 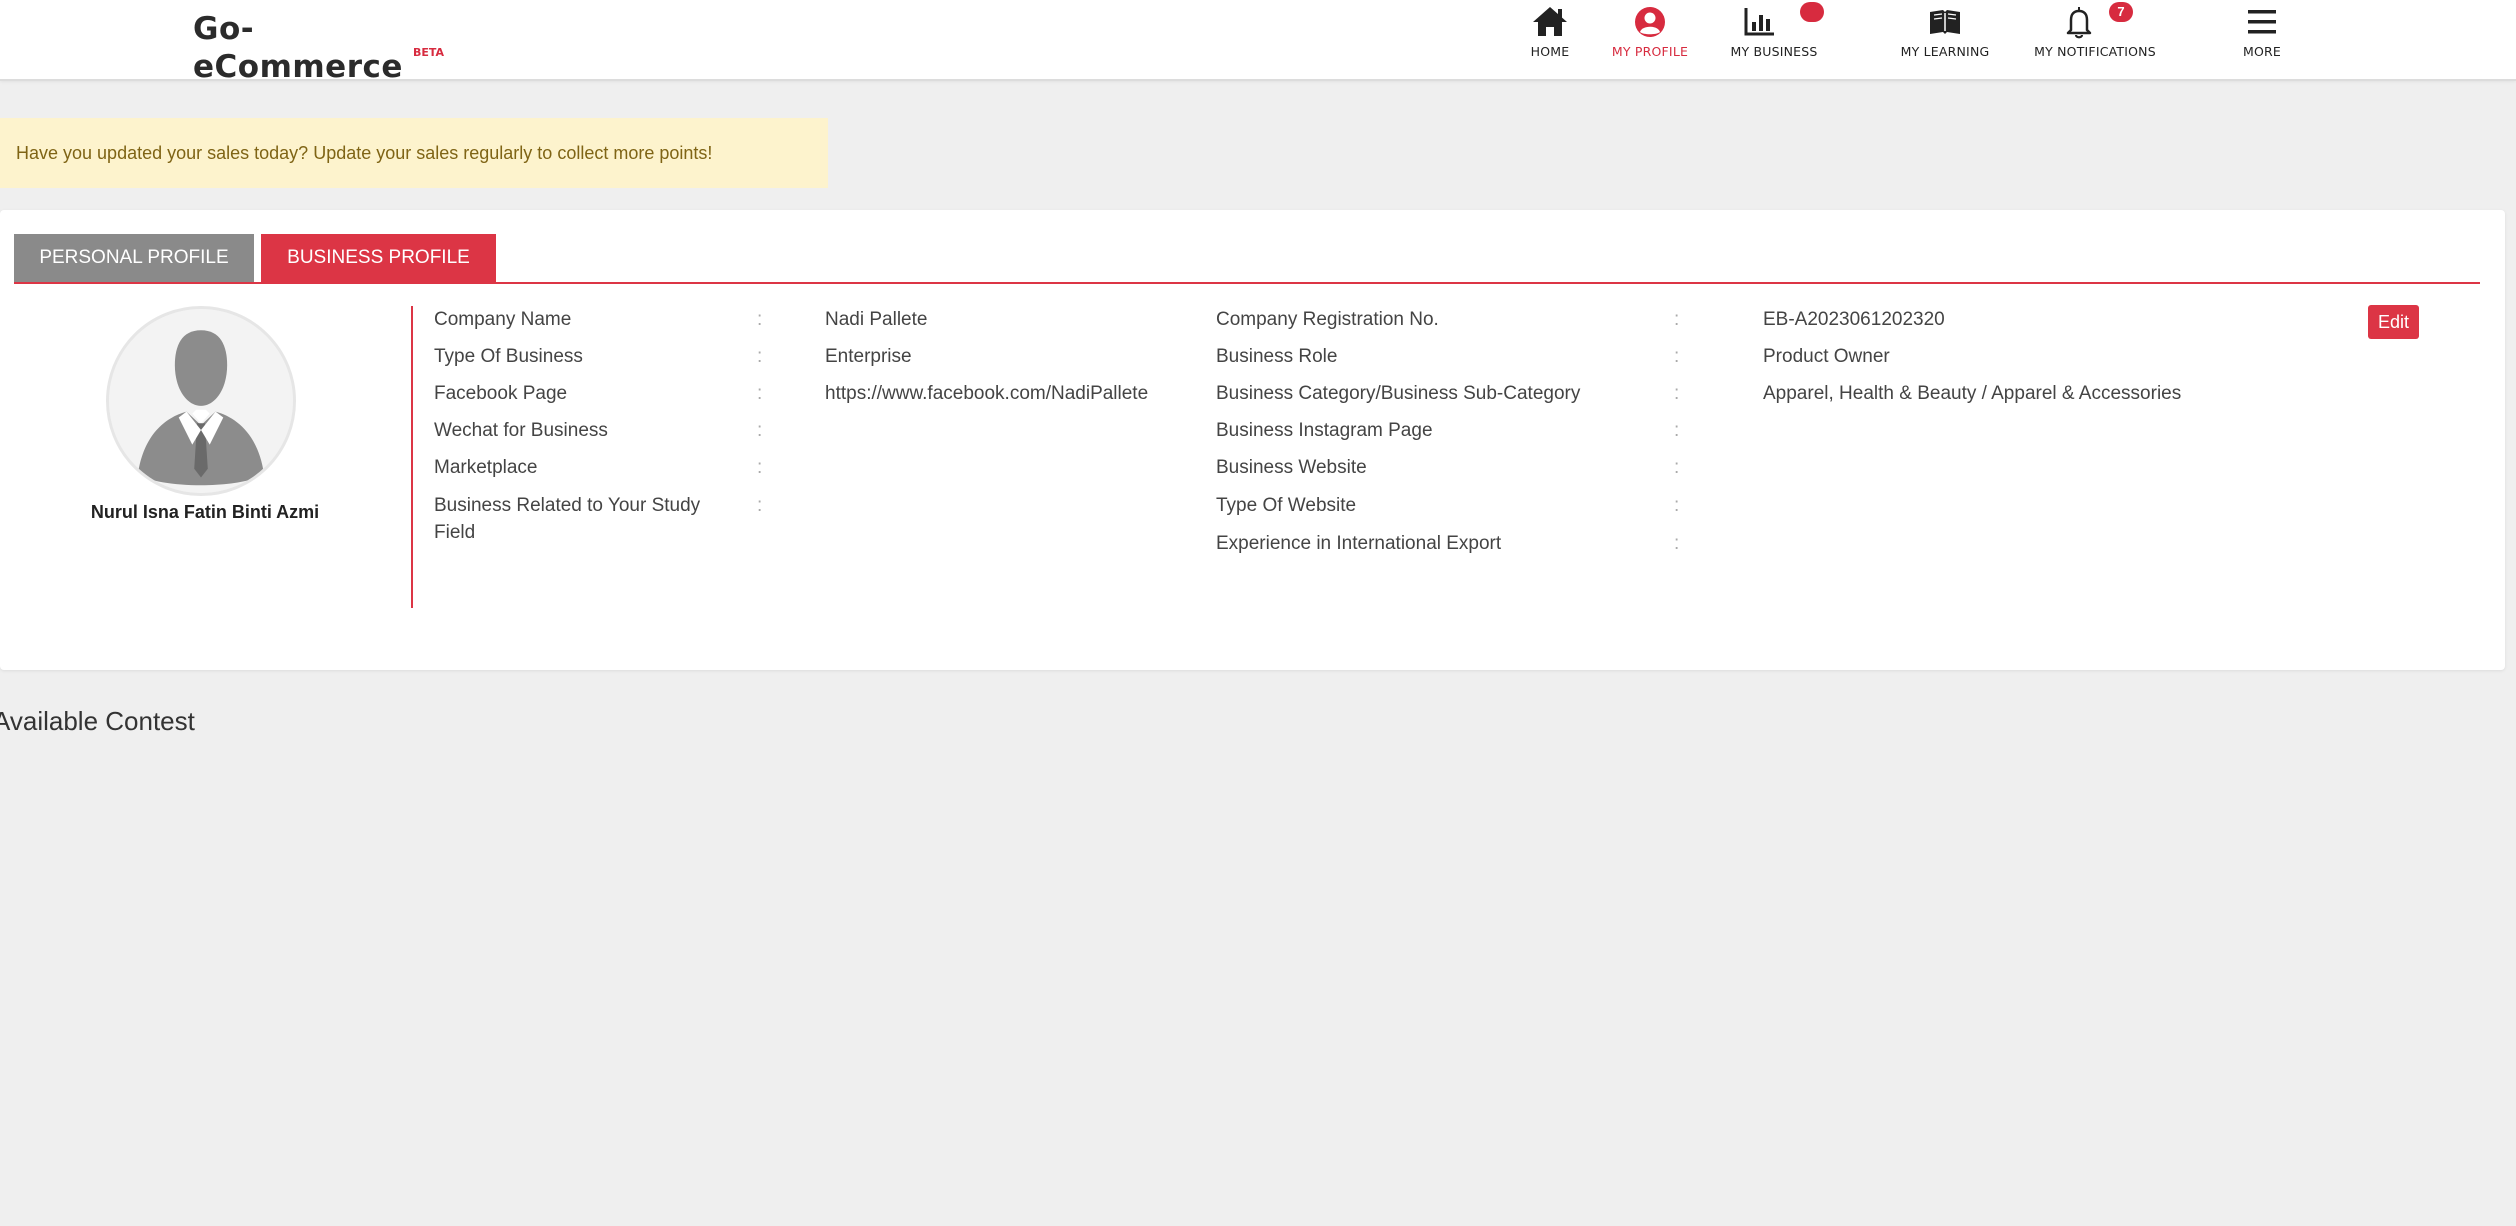 What do you see at coordinates (1760, 22) in the screenshot?
I see `bar-chart-icon` at bounding box center [1760, 22].